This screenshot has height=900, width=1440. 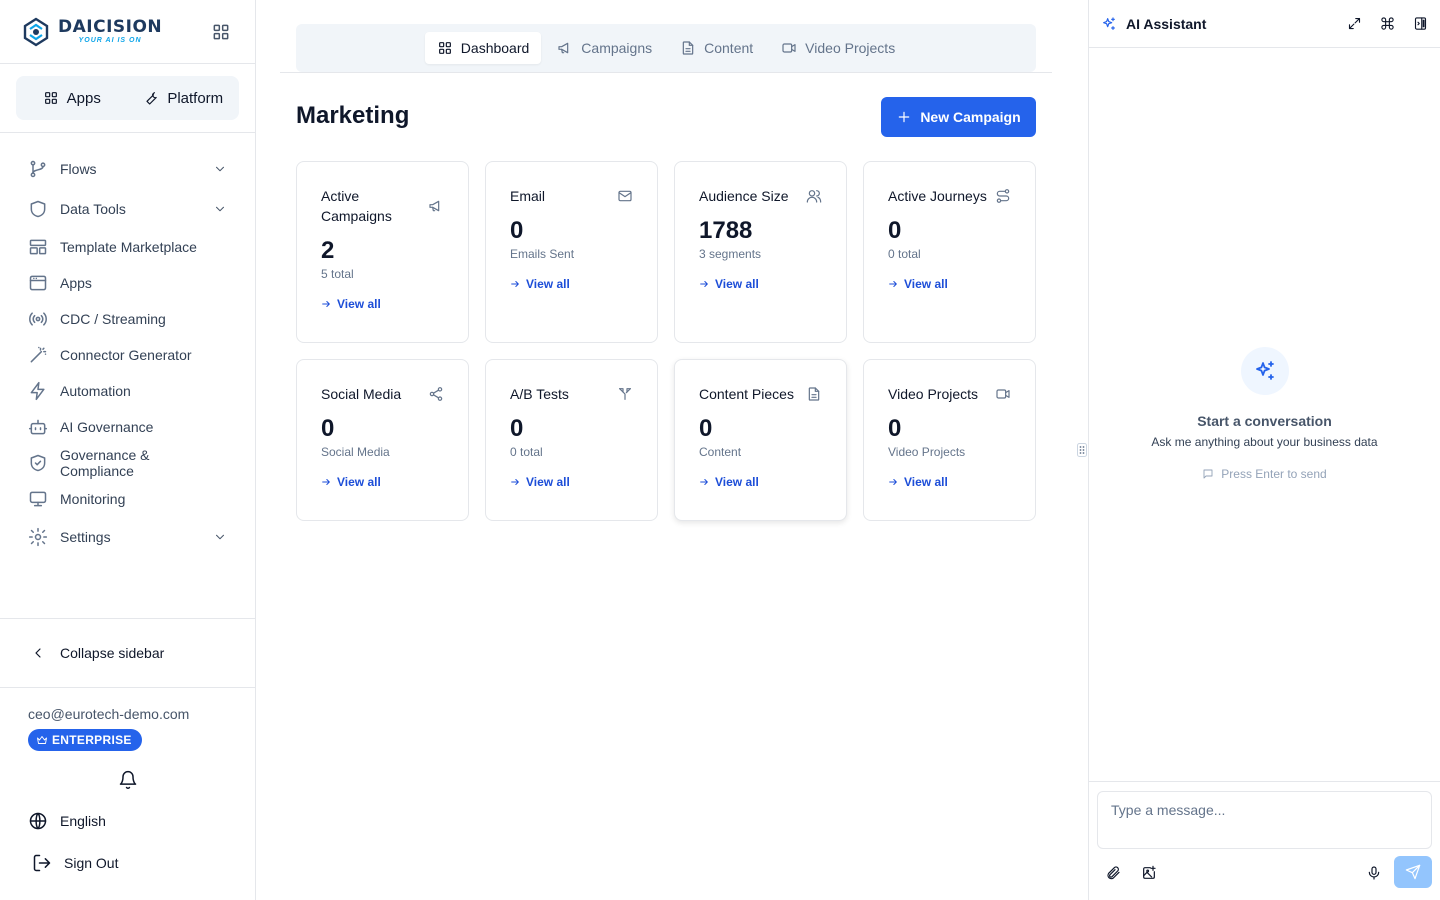 What do you see at coordinates (726, 230) in the screenshot?
I see `card-value: 1788` at bounding box center [726, 230].